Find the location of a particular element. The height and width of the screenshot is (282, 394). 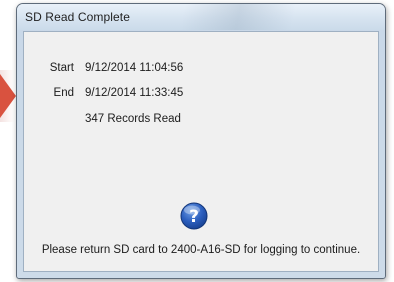

question-icon: ? is located at coordinates (194, 216).